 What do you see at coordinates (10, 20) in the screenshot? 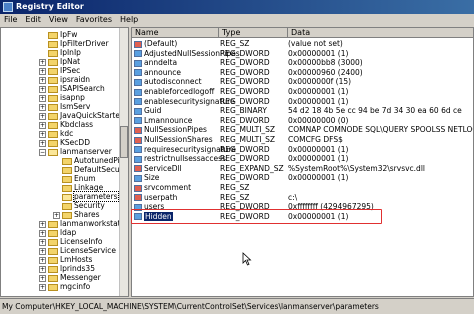
I see `menu-file: File` at bounding box center [10, 20].